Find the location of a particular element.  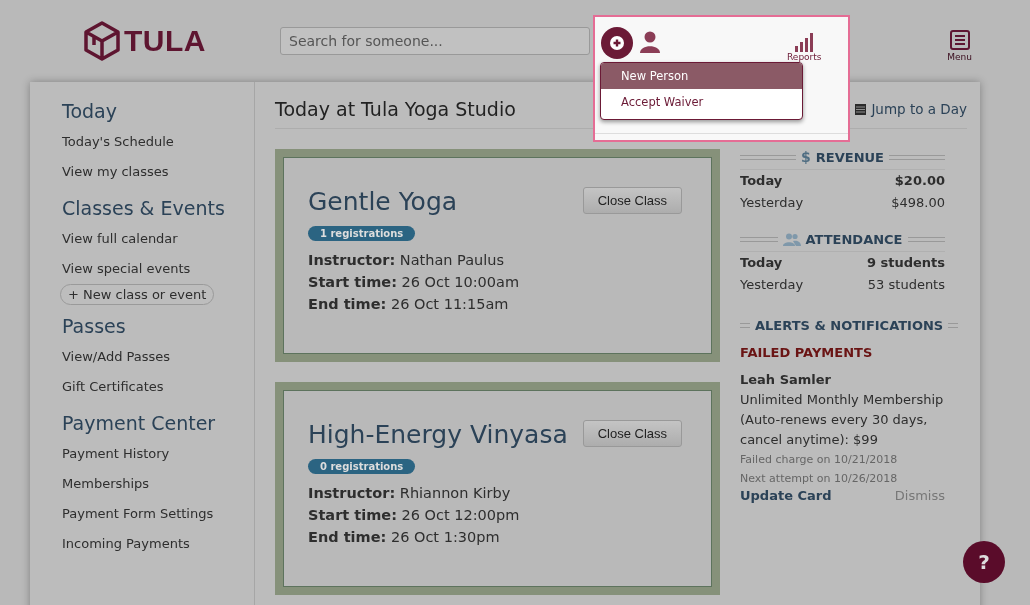

sidebar-link: Gift Certificates is located at coordinates (113, 387).